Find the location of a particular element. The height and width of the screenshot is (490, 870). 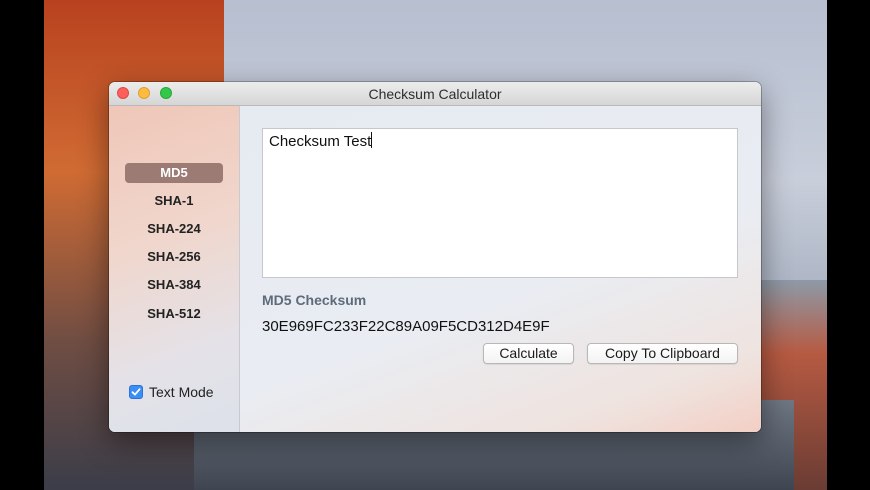

calculate-button: Calculate is located at coordinates (528, 353).